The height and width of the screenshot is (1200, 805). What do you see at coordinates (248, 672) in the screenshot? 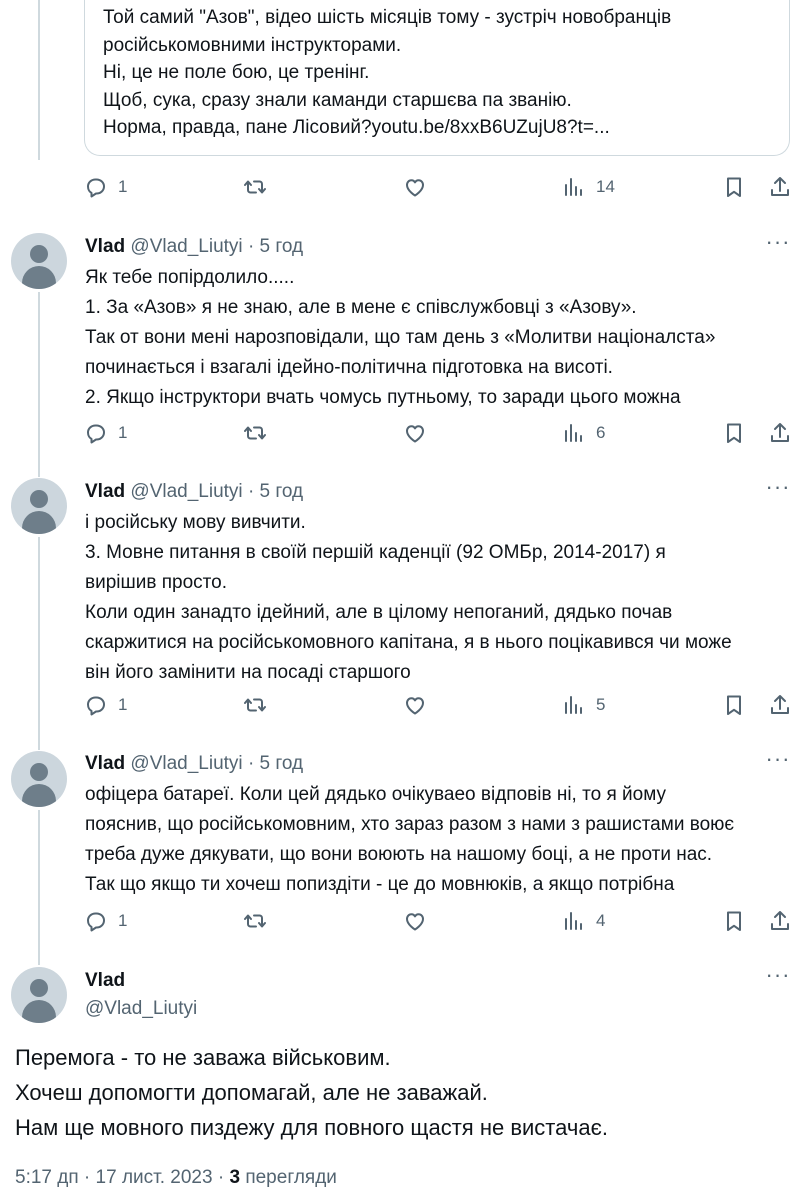
I see `tweet-text-line: він його замінити на посаді старшого` at bounding box center [248, 672].